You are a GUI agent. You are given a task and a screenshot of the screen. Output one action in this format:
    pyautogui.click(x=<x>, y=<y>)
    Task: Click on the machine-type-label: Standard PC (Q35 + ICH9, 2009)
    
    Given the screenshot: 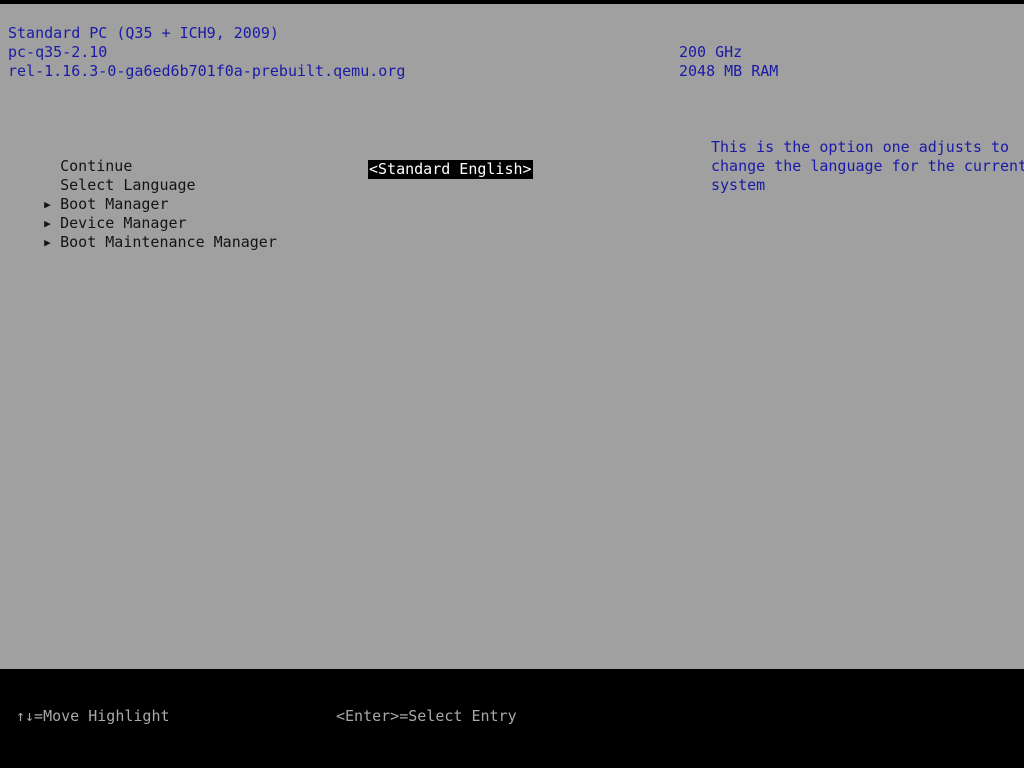 What is the action you would take?
    pyautogui.click(x=143, y=33)
    